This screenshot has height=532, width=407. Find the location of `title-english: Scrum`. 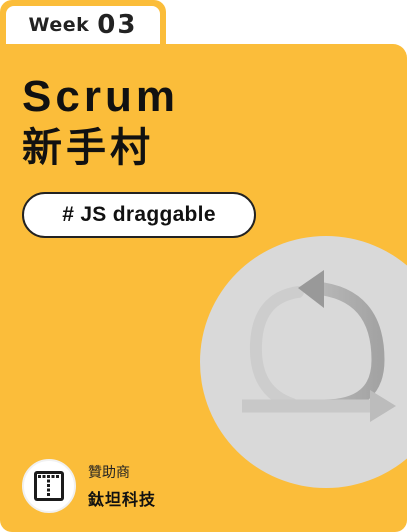

title-english: Scrum is located at coordinates (100, 96).